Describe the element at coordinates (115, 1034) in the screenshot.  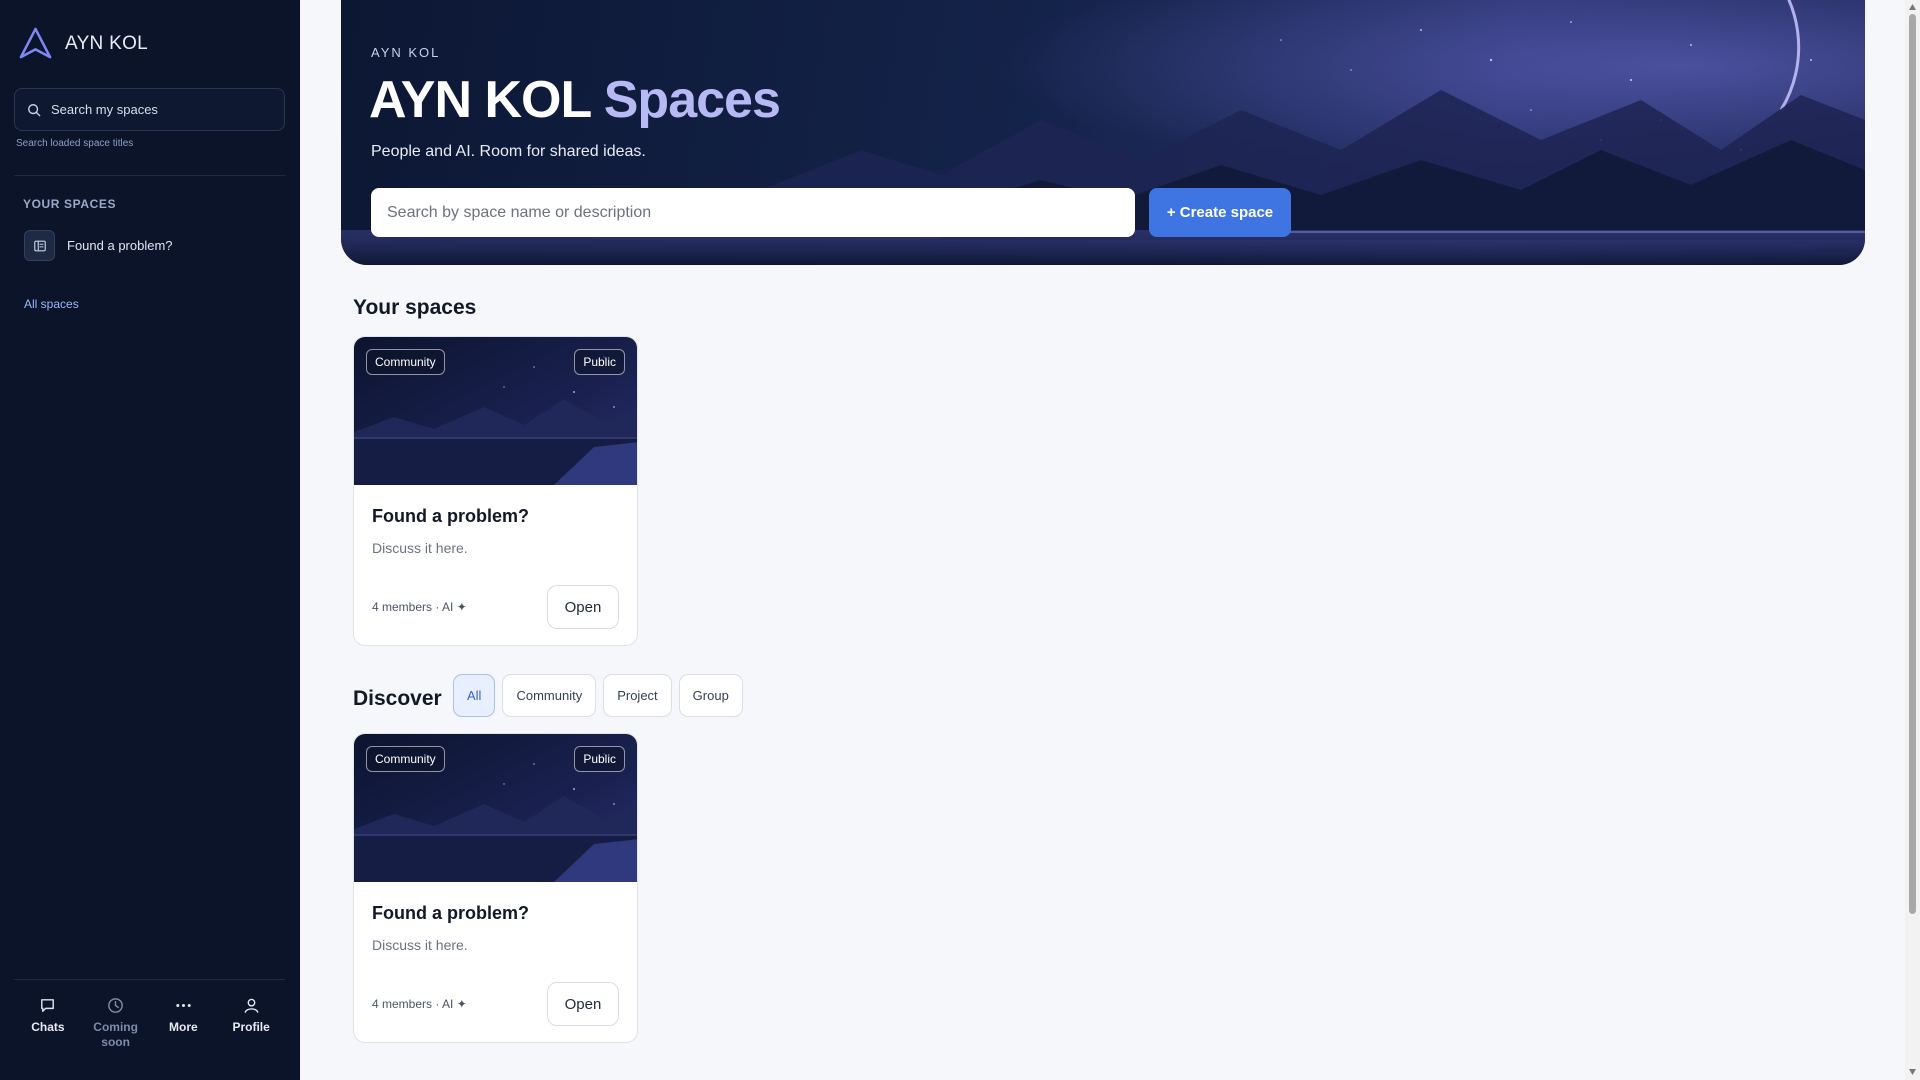
I see `nav-coming-soon-label: Coming soon` at that location.